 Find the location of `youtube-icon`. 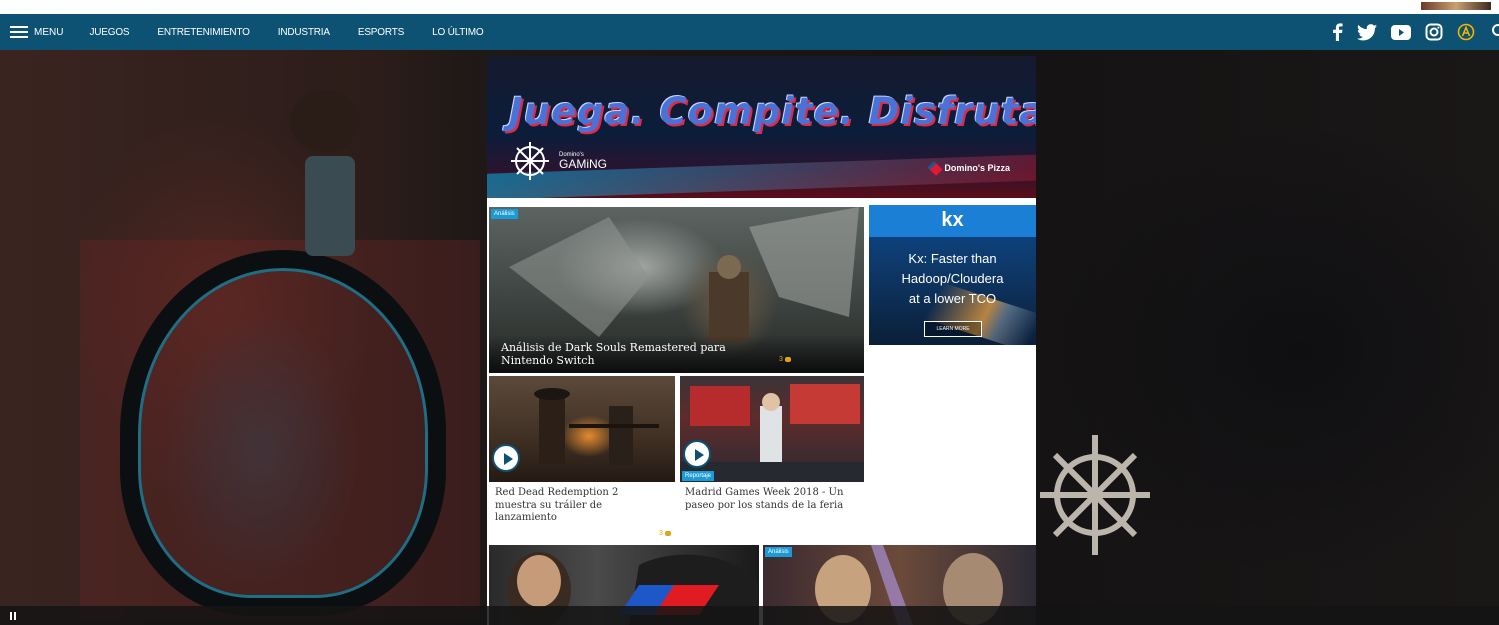

youtube-icon is located at coordinates (1401, 32).